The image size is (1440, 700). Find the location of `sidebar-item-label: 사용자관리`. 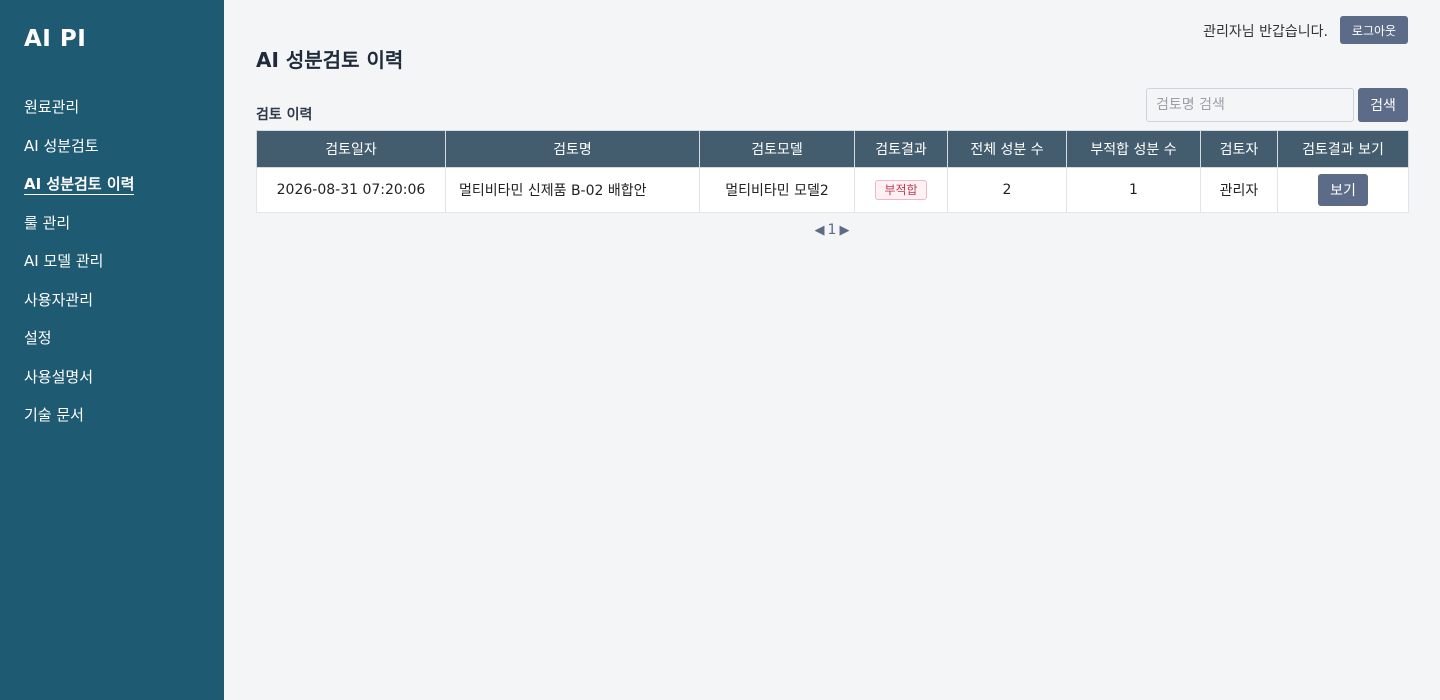

sidebar-item-label: 사용자관리 is located at coordinates (59, 299).